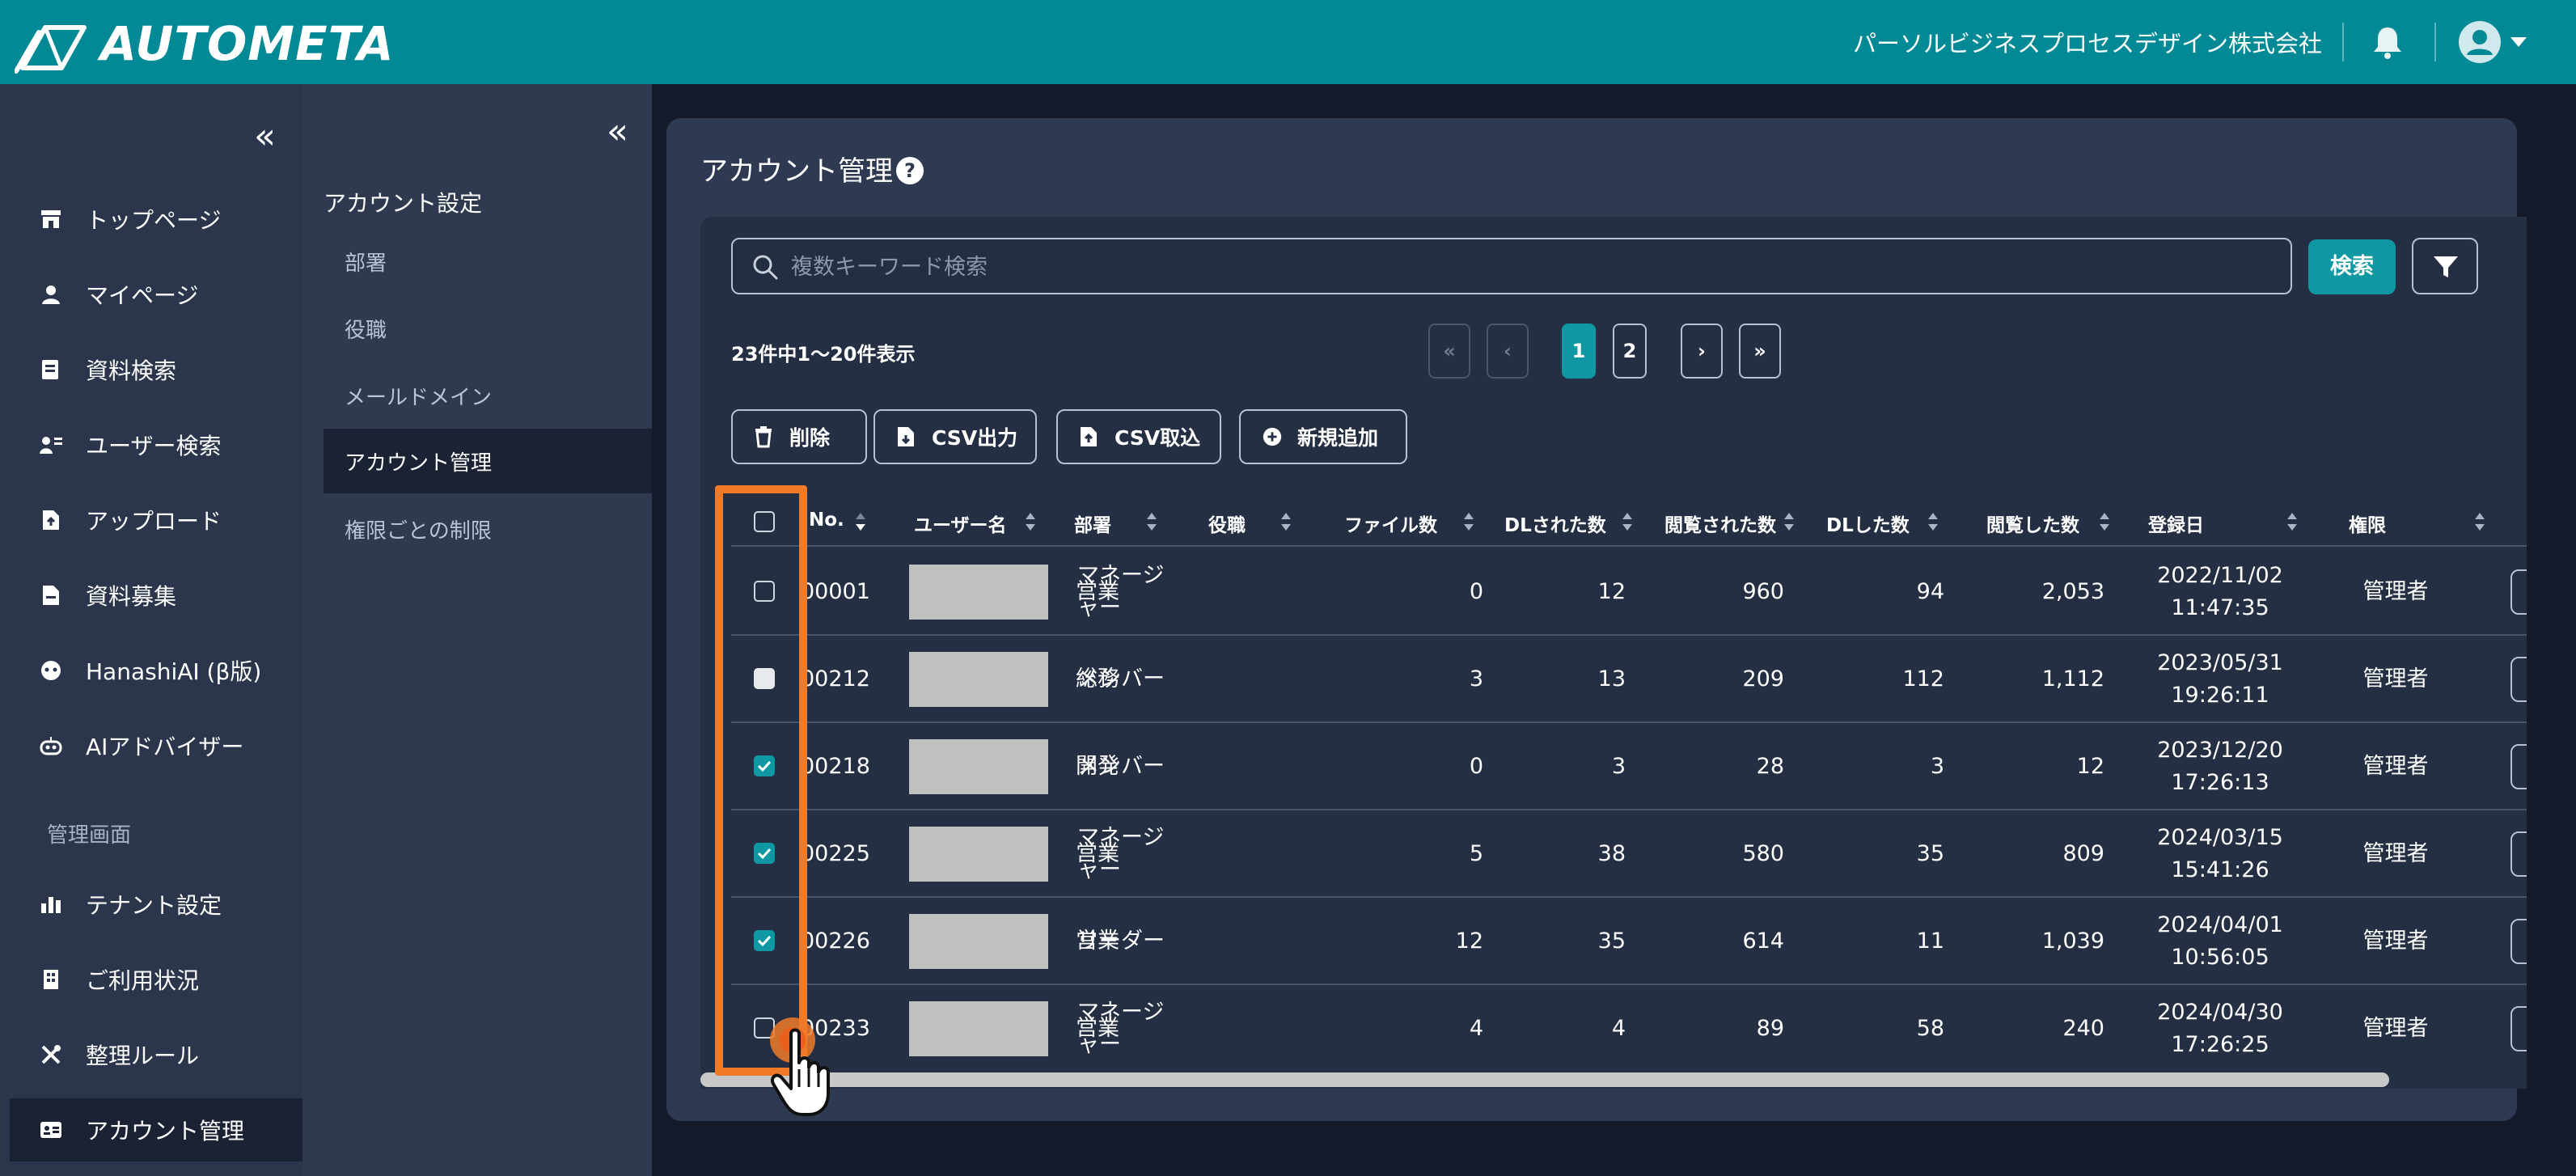 This screenshot has width=2576, height=1176. What do you see at coordinates (1702, 352) in the screenshot?
I see `pagination-next-button: ›` at bounding box center [1702, 352].